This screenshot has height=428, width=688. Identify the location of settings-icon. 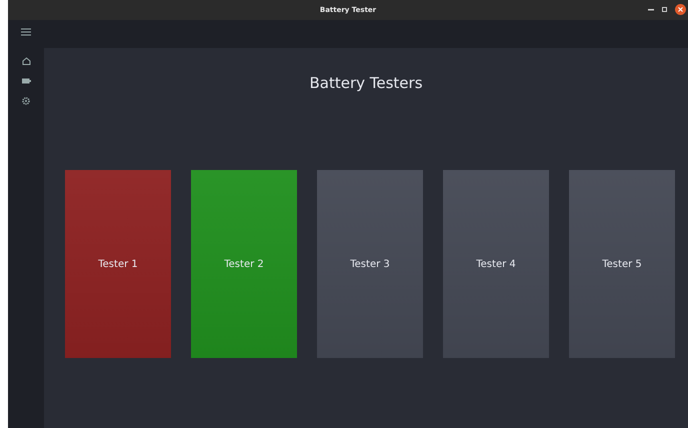
(26, 101).